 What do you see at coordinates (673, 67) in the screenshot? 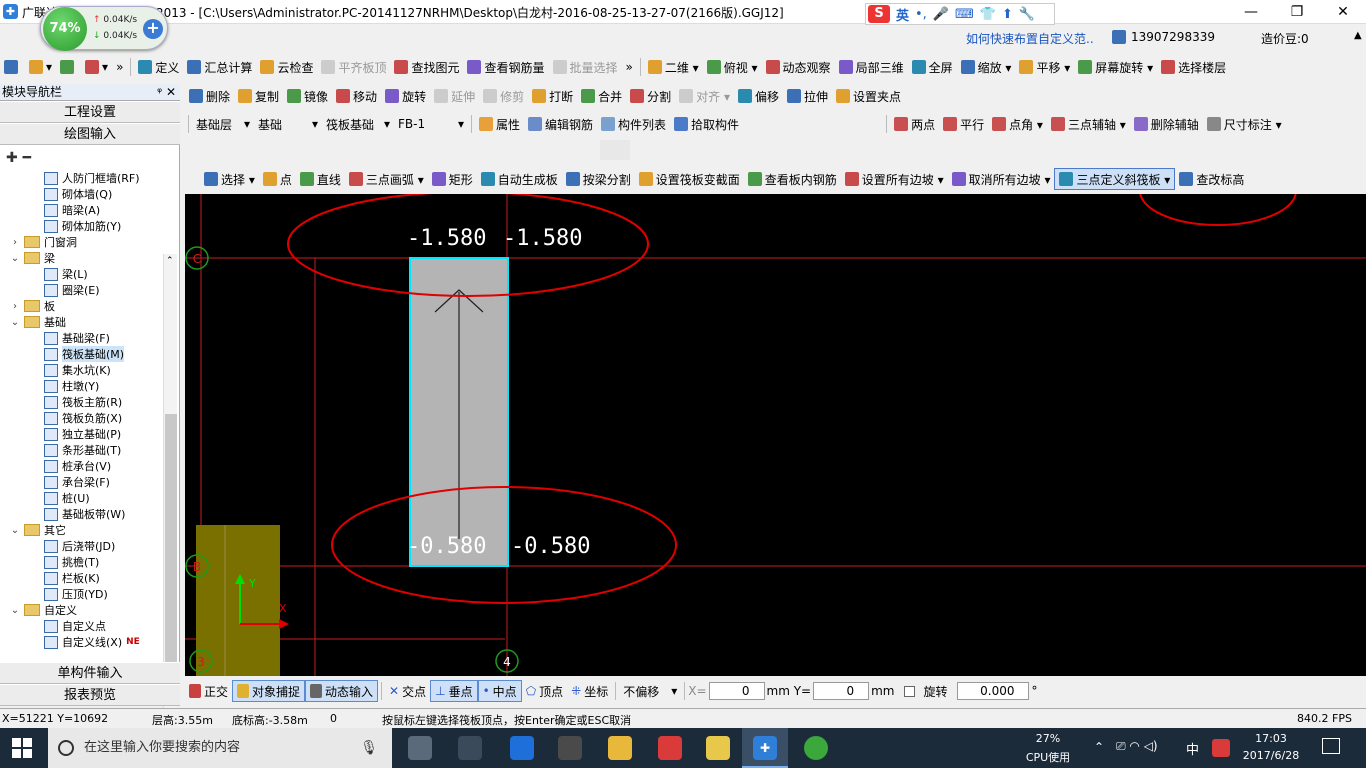
I see `2d-button: 二维 ▾` at bounding box center [673, 67].